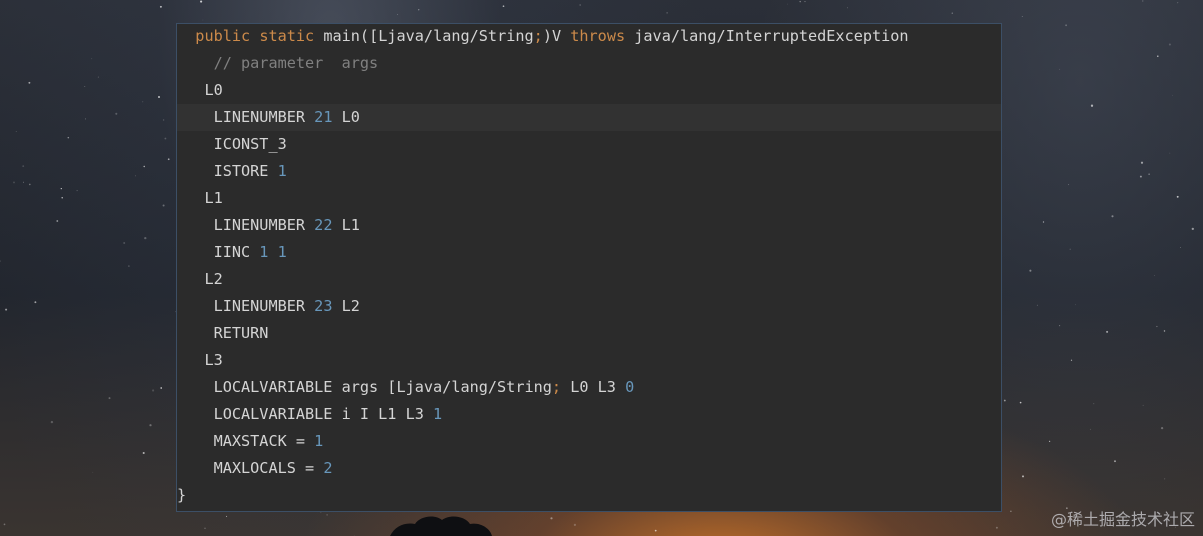 The height and width of the screenshot is (536, 1203). I want to click on code-line: RETURN, so click(589, 333).